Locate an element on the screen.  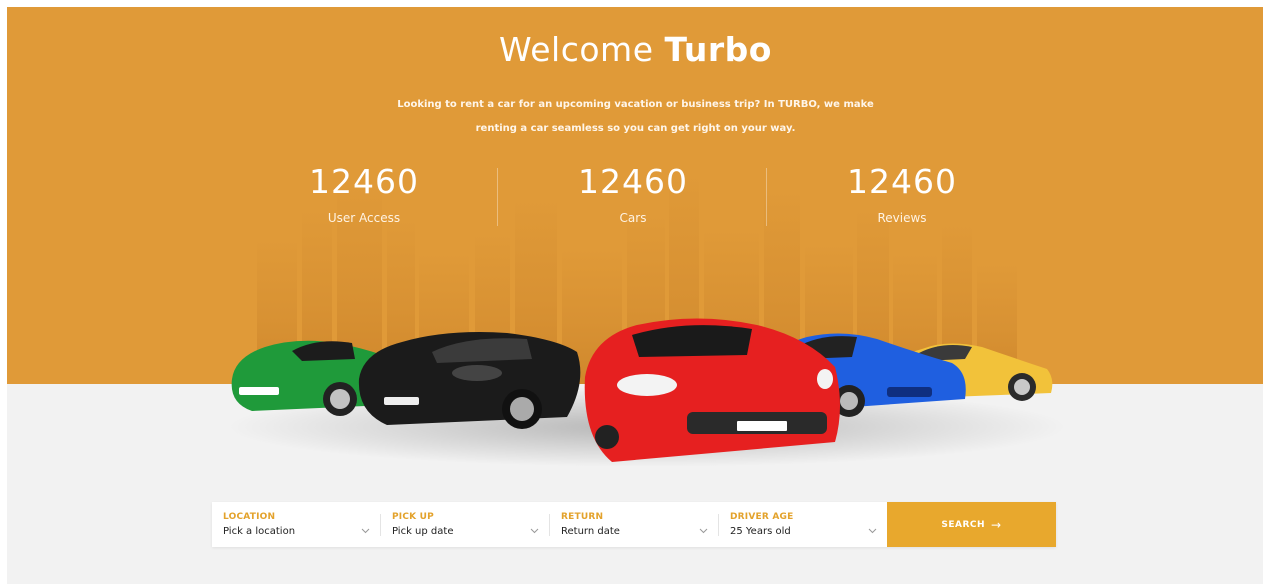
location-select: LOCATION Pick a location is located at coordinates (296, 524).